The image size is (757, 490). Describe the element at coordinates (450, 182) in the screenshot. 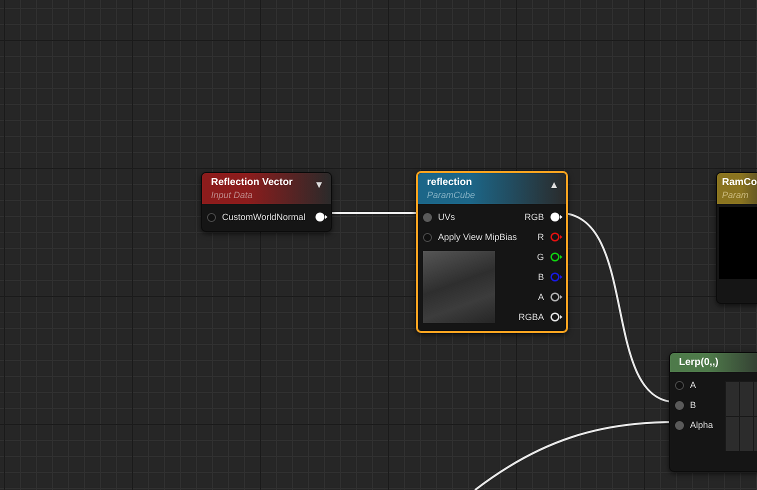

I see `node-title: reflection` at that location.